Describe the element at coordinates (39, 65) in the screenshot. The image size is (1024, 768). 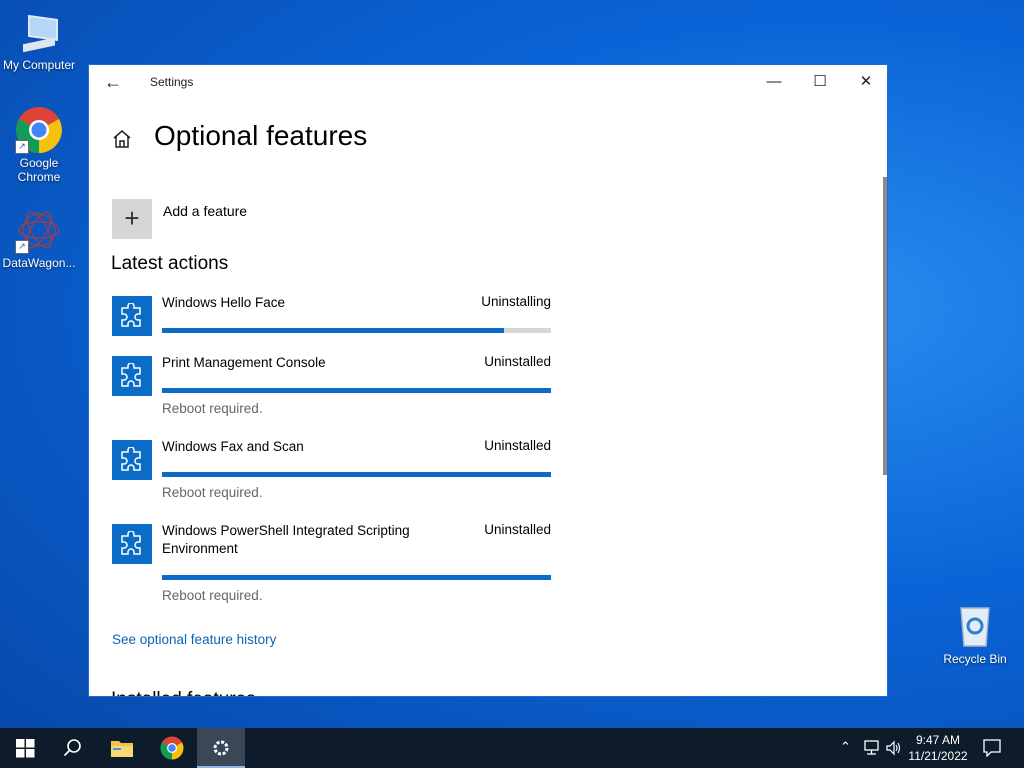
I see `desktop-icon-label: My Computer` at that location.